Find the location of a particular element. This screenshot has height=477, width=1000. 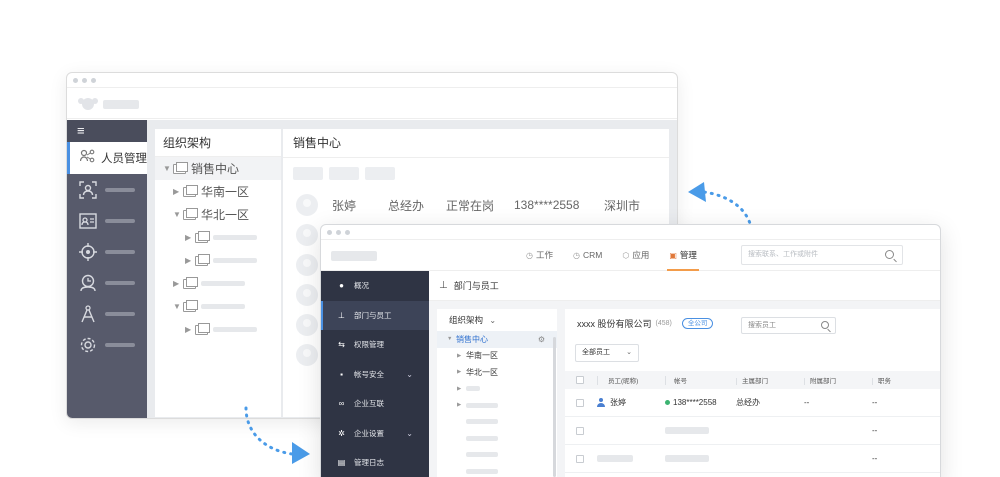

back-sidebar: ≡ 人员管理 is located at coordinates (107, 269).